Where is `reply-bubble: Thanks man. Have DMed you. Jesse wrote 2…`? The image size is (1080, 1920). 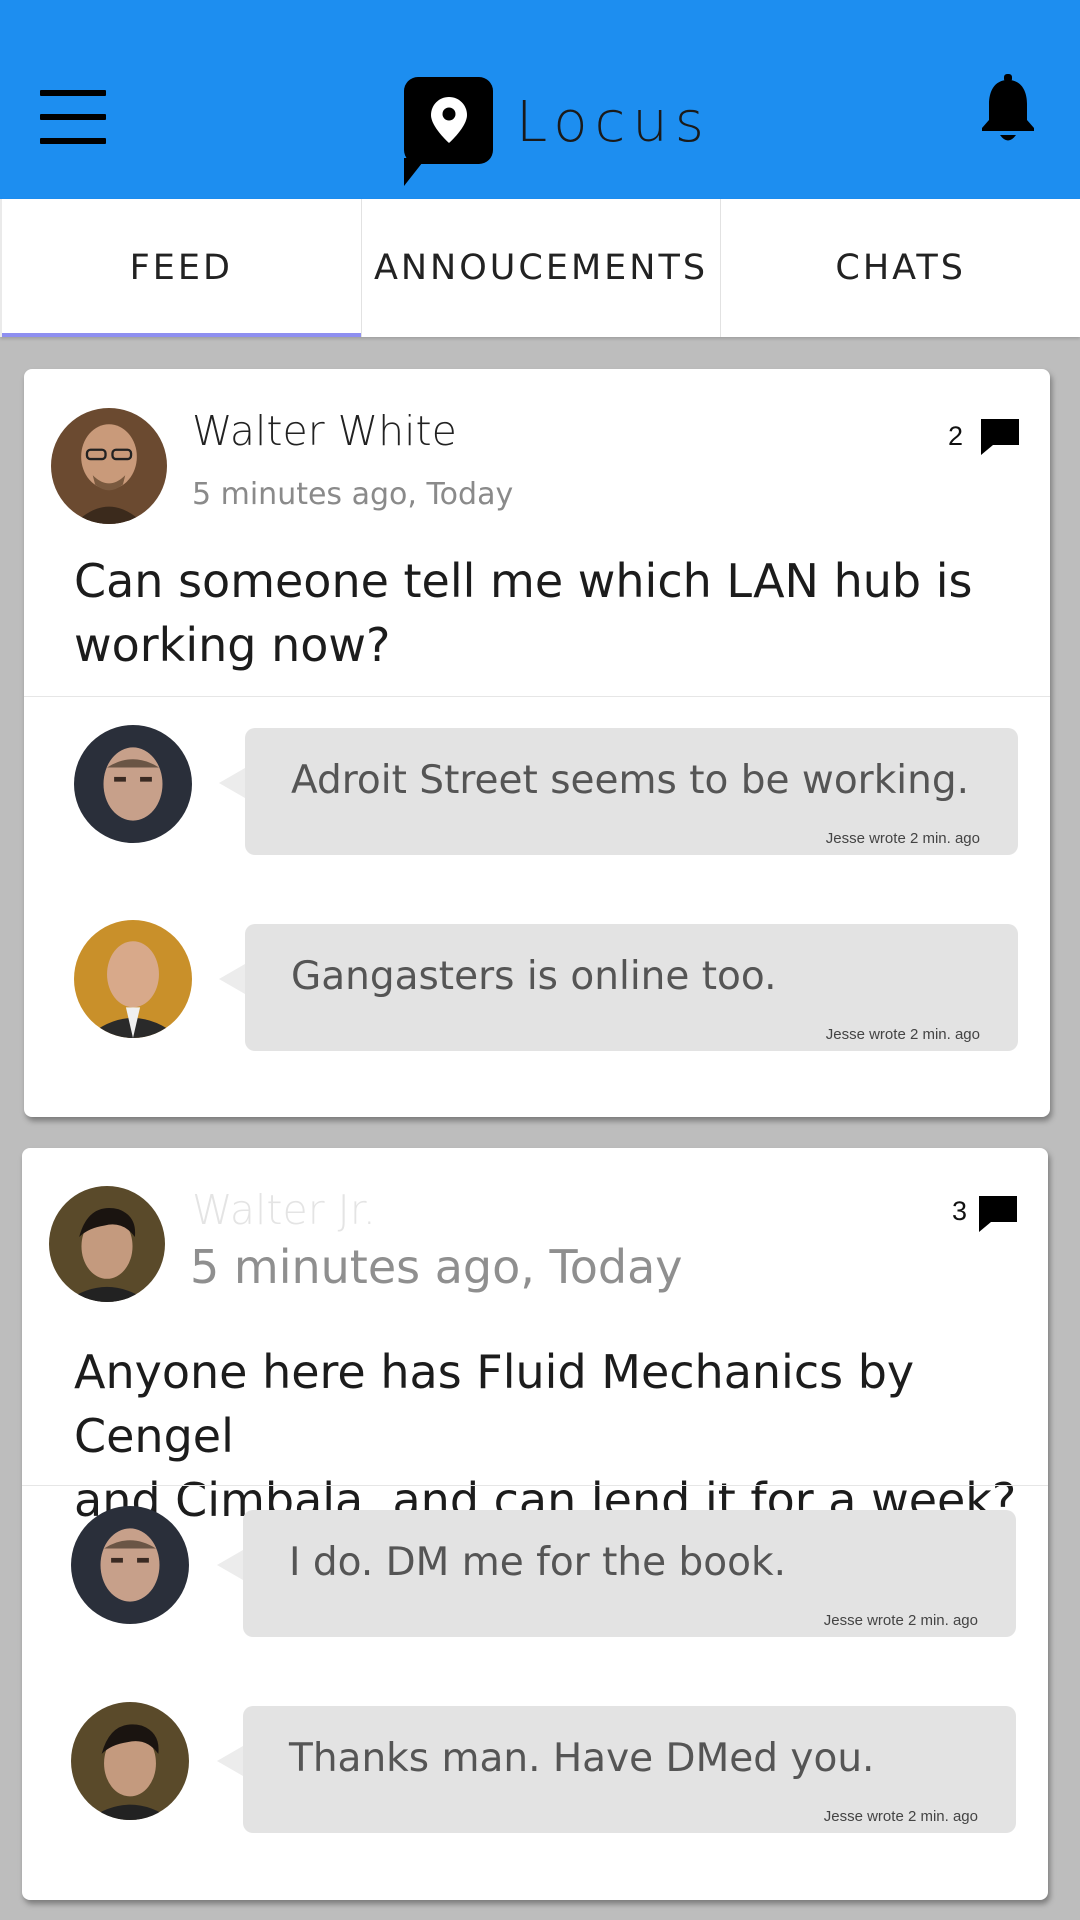 reply-bubble: Thanks man. Have DMed you. Jesse wrote 2… is located at coordinates (616, 1769).